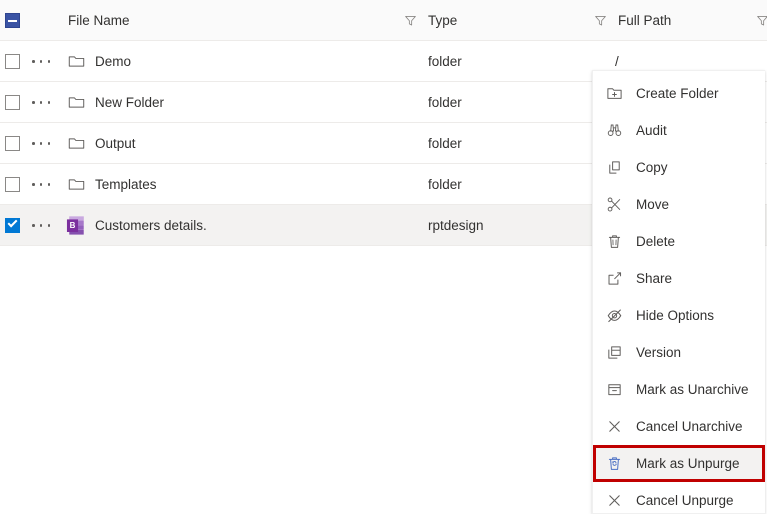  What do you see at coordinates (12, 222) in the screenshot?
I see `checkmark-icon` at bounding box center [12, 222].